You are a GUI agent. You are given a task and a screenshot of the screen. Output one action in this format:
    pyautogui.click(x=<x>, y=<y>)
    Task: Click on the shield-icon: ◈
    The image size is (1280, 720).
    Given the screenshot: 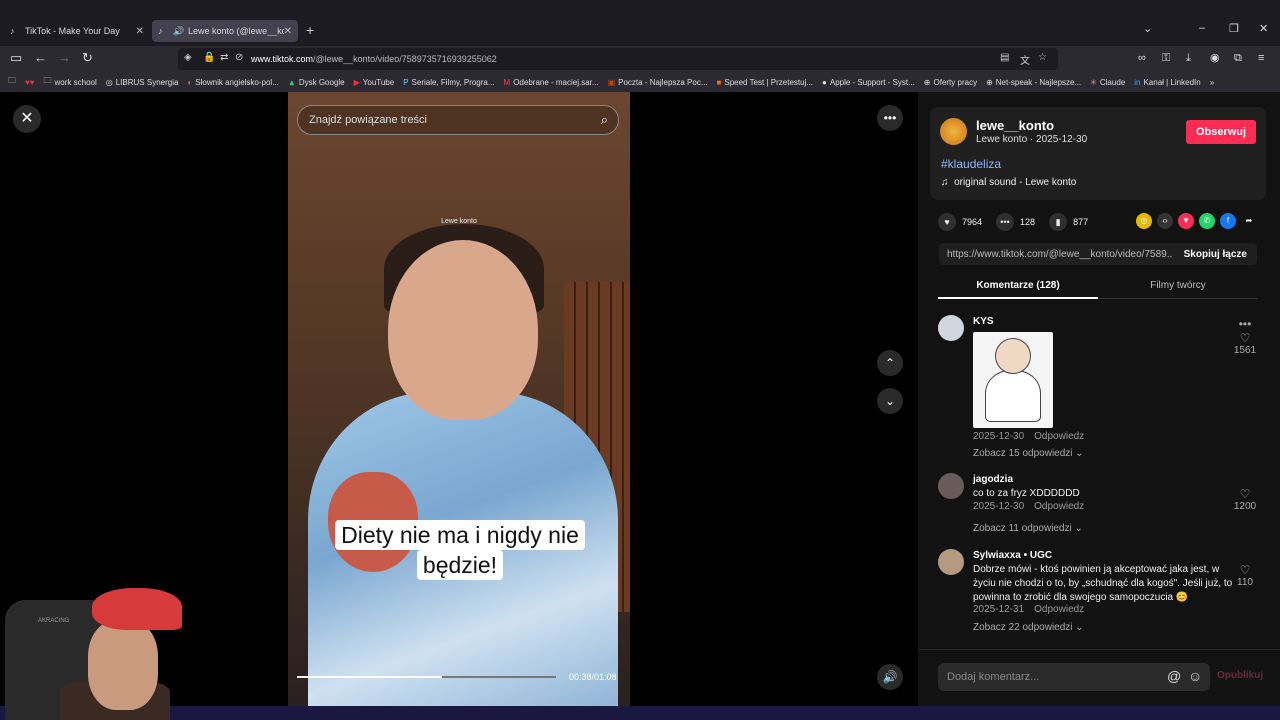 What is the action you would take?
    pyautogui.click(x=188, y=57)
    